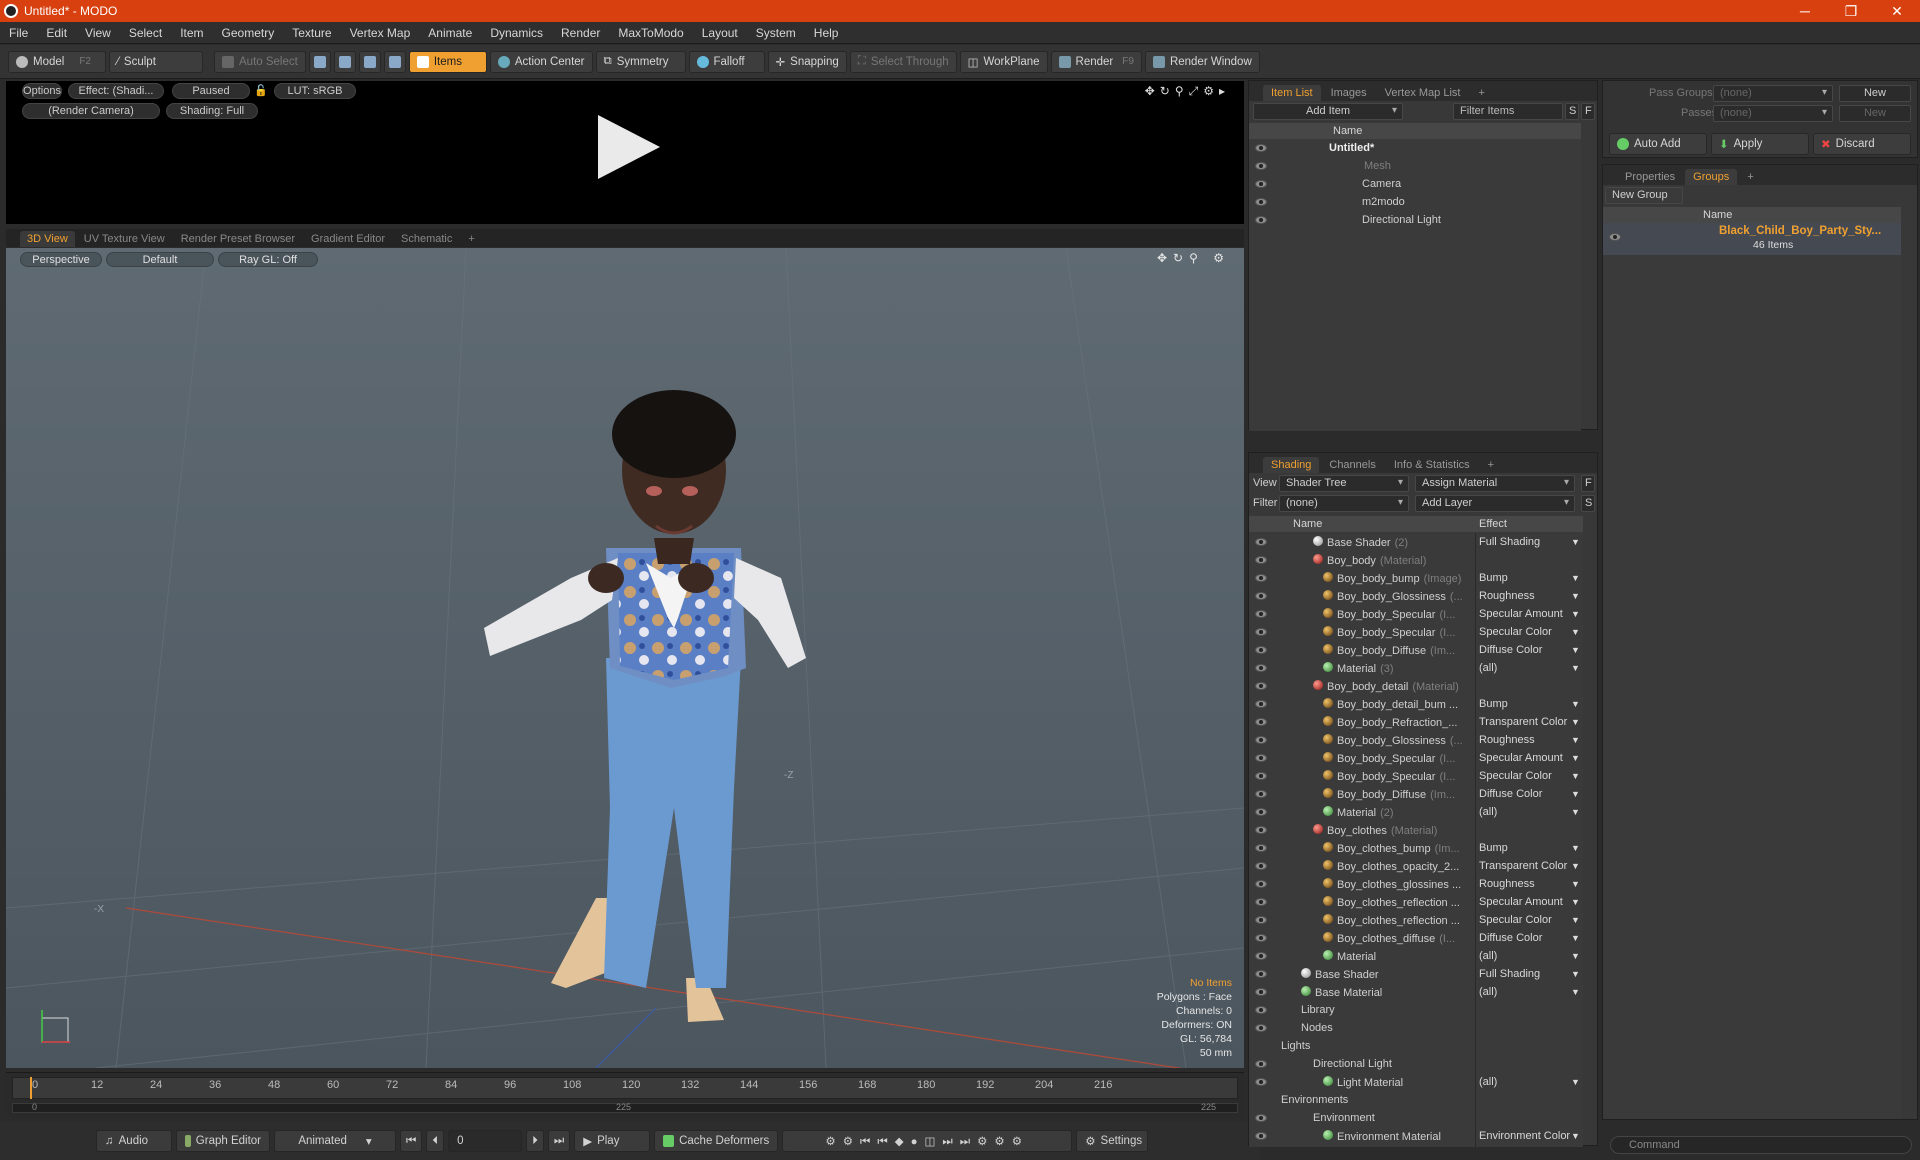  What do you see at coordinates (98, 33) in the screenshot?
I see `menu-view: View` at bounding box center [98, 33].